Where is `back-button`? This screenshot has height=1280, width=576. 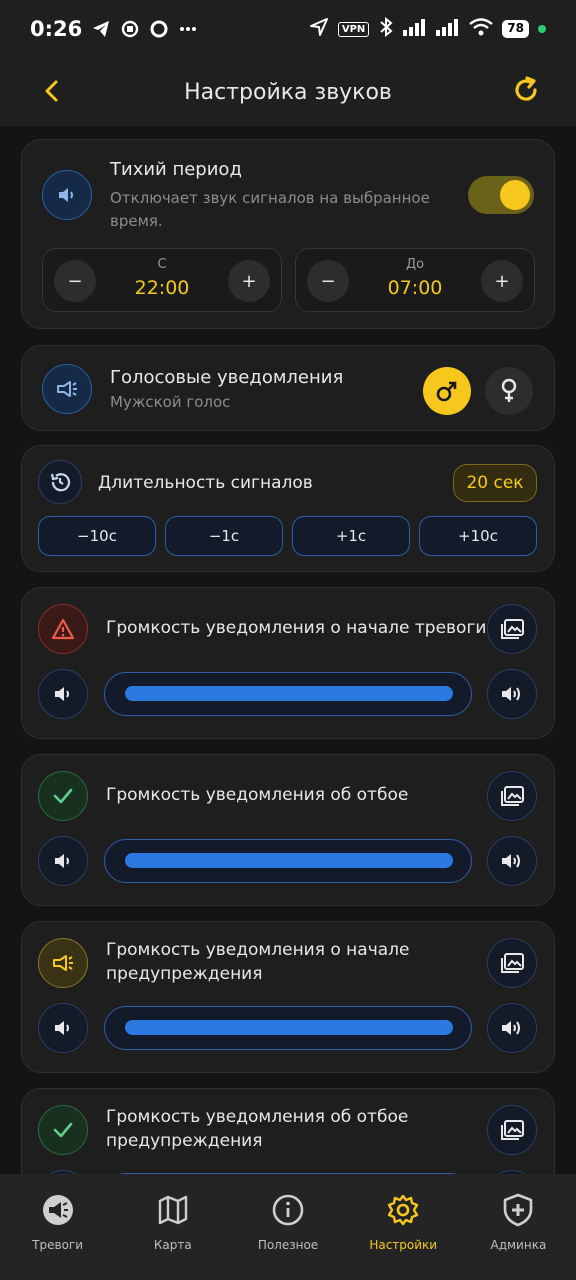 back-button is located at coordinates (51, 91).